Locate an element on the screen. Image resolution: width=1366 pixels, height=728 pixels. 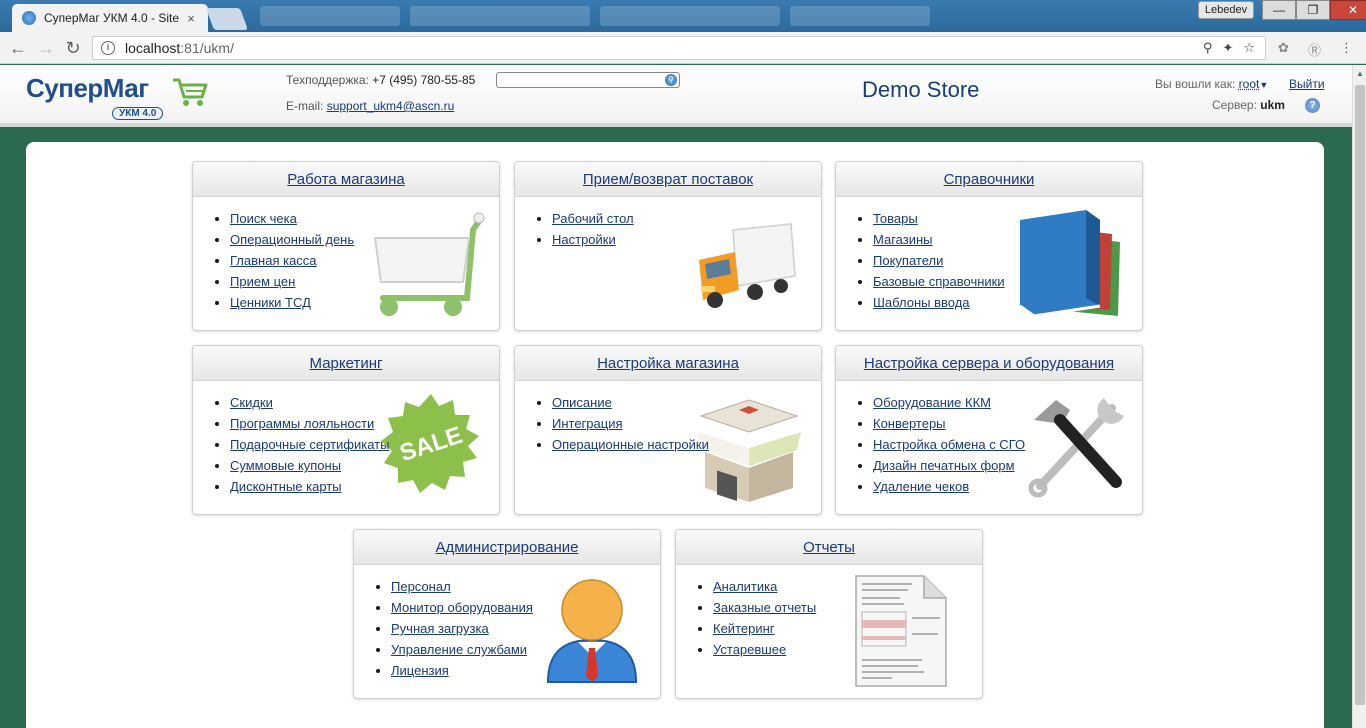
menu-link: Подарочные сертификаты is located at coordinates (309, 444).